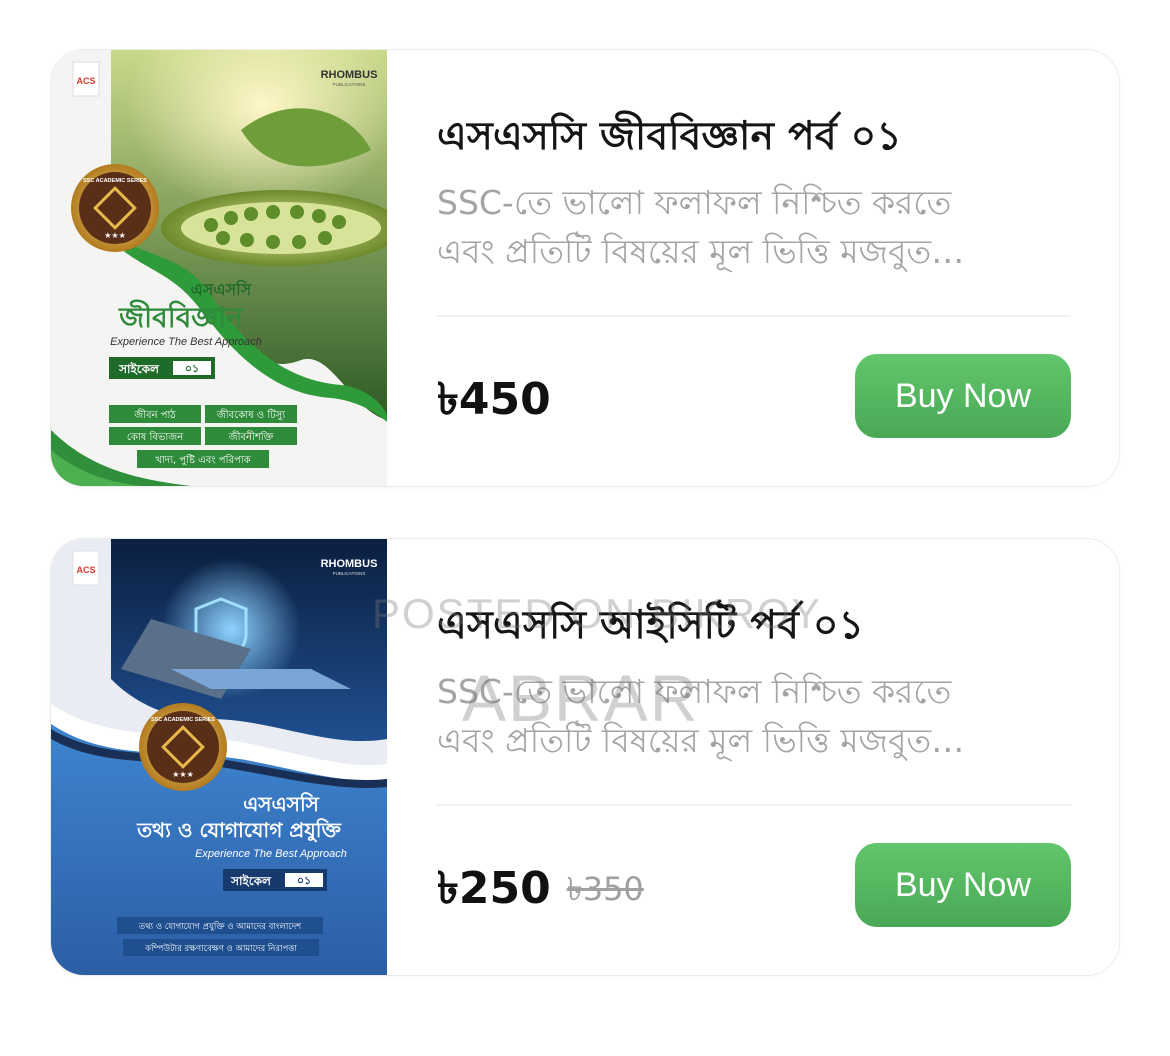  What do you see at coordinates (494, 888) in the screenshot?
I see `current-price: ৳250` at bounding box center [494, 888].